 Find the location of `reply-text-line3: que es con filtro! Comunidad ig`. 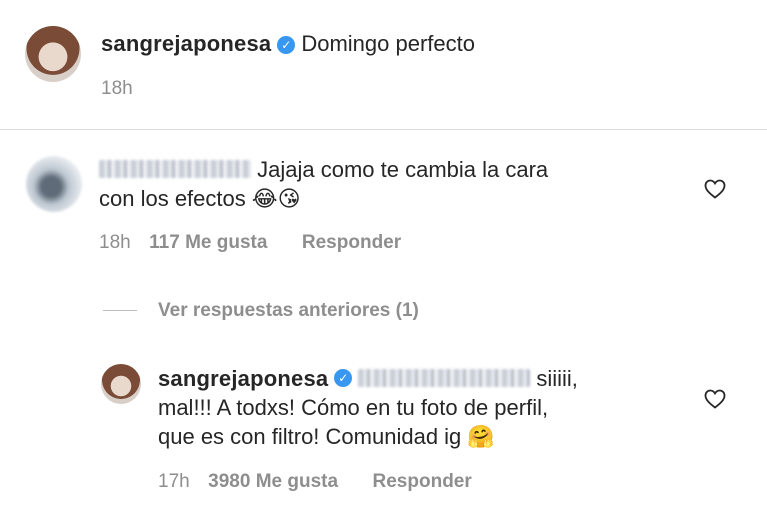

reply-text-line3: que es con filtro! Comunidad ig is located at coordinates (310, 436).